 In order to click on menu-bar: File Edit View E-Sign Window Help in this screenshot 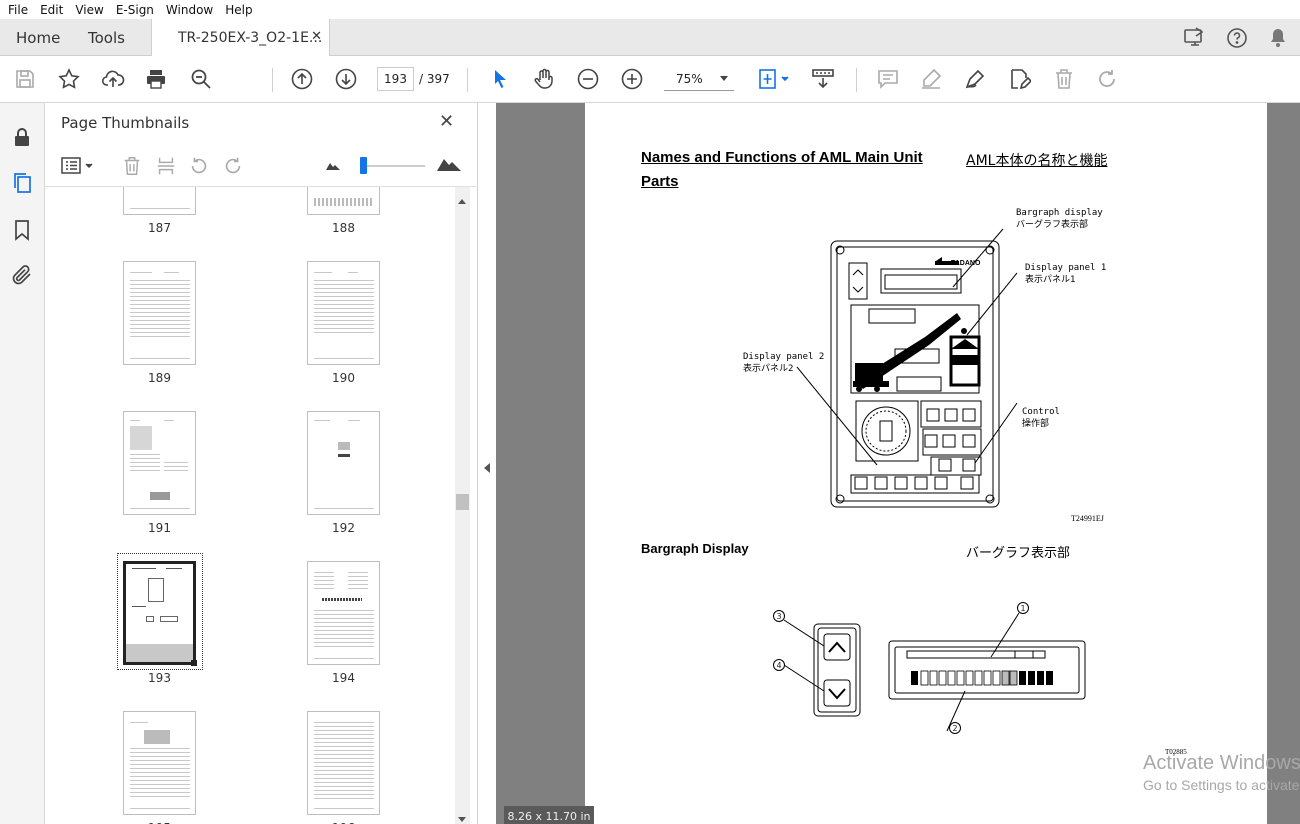, I will do `click(650, 9)`.